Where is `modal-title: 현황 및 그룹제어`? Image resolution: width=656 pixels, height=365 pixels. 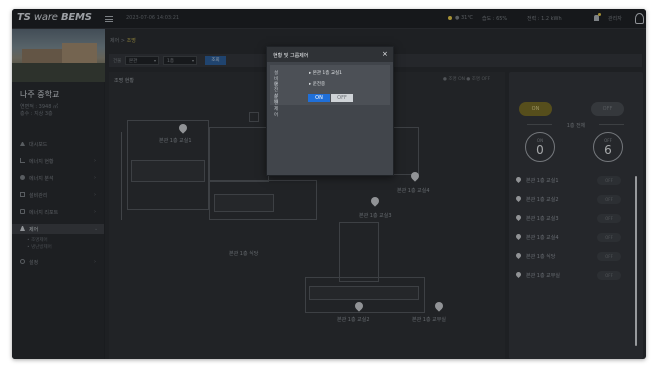
modal-title: 현황 및 그룹제어 is located at coordinates (291, 56).